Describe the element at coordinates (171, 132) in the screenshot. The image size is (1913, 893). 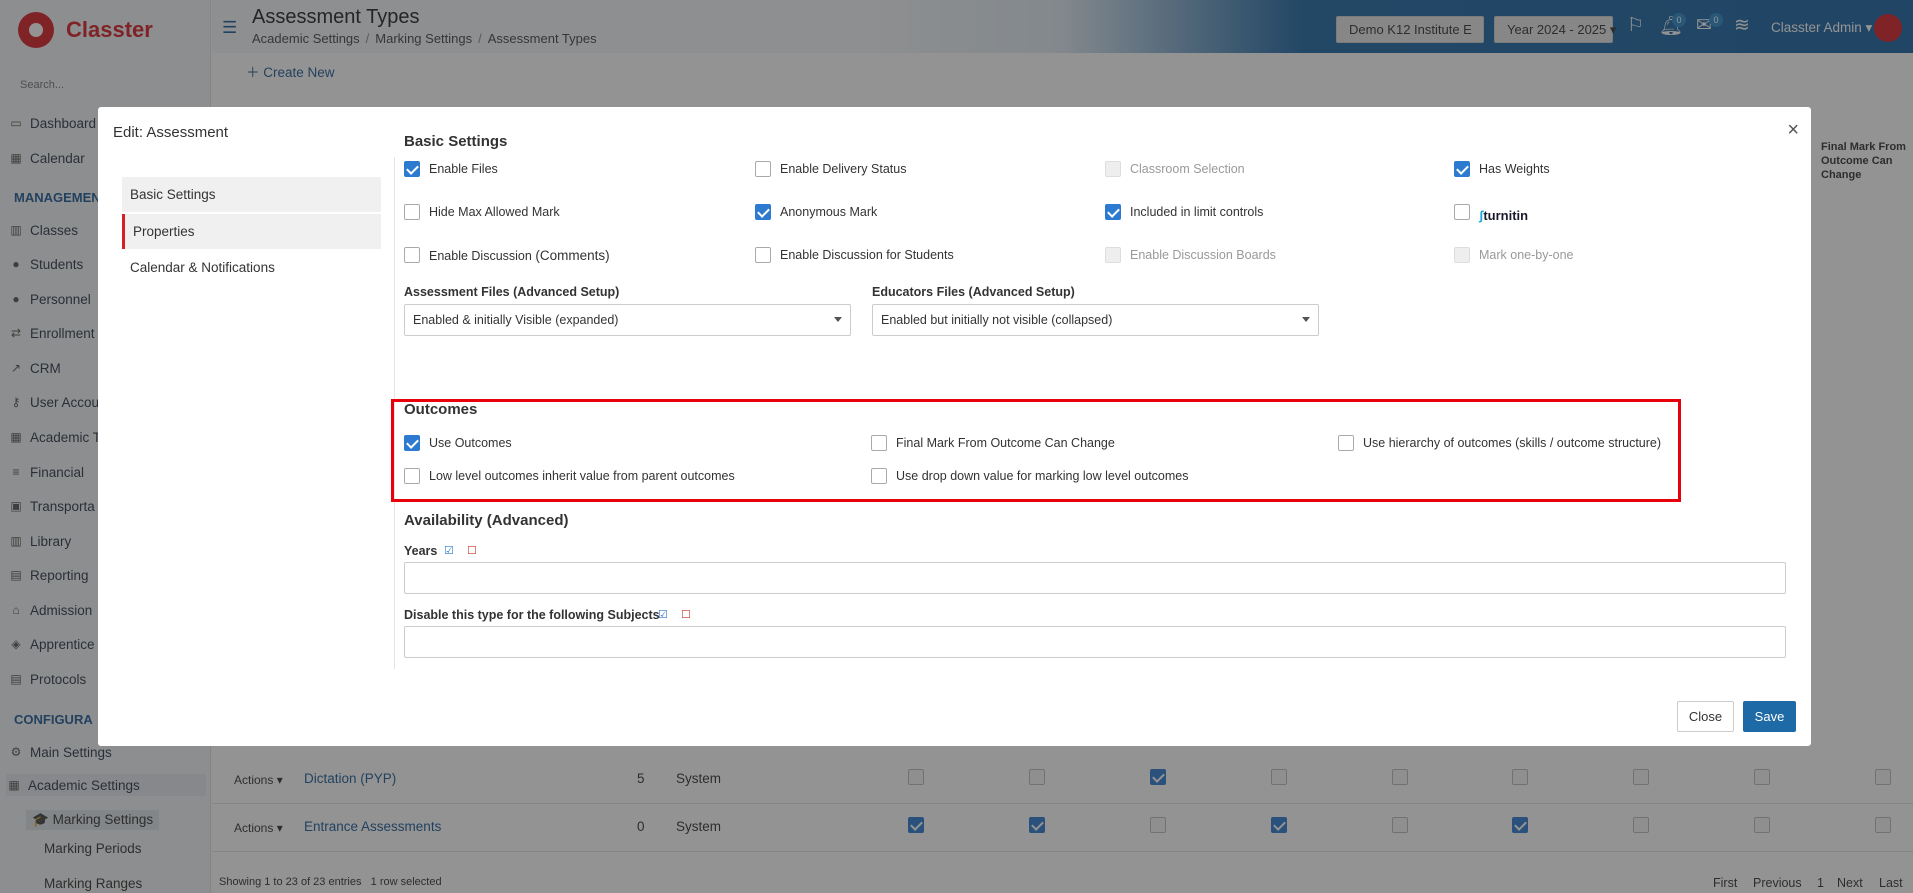
I see `modal-title: Edit: Assessment` at that location.